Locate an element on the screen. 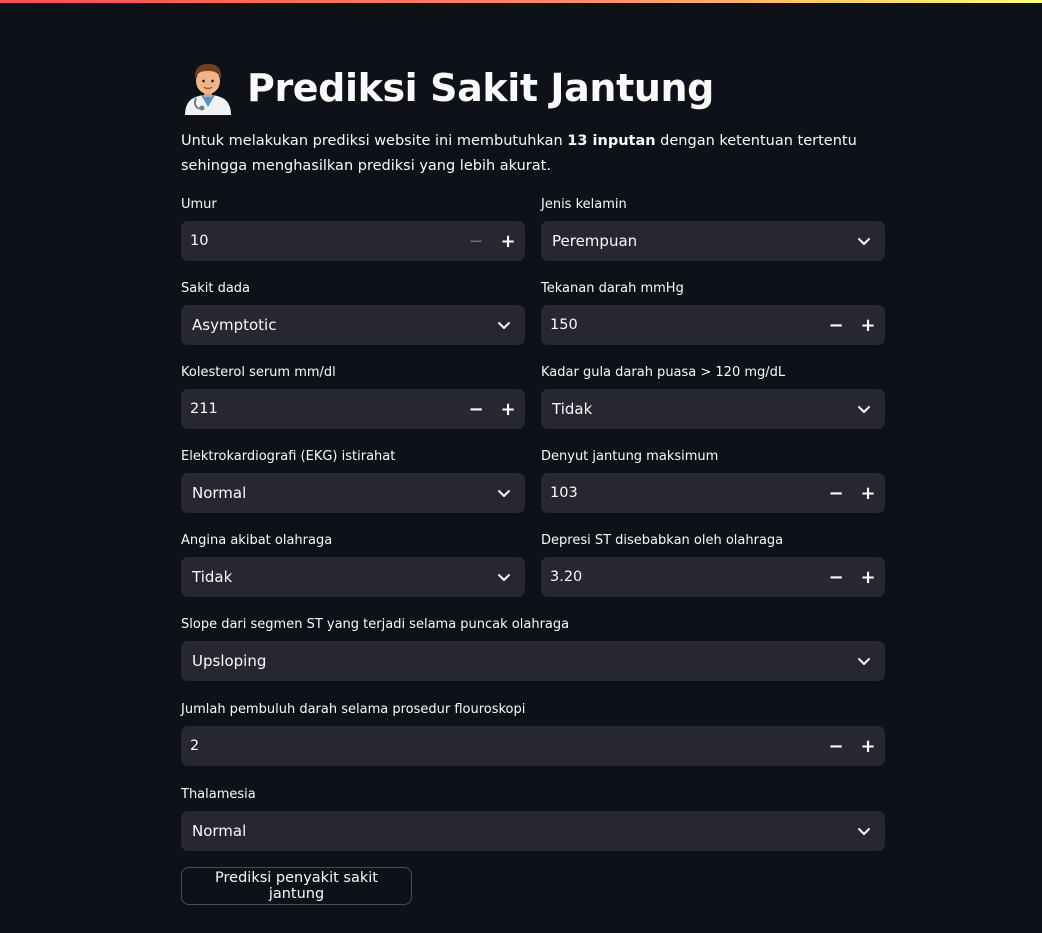  slope-select: Upsloping is located at coordinates (533, 661).